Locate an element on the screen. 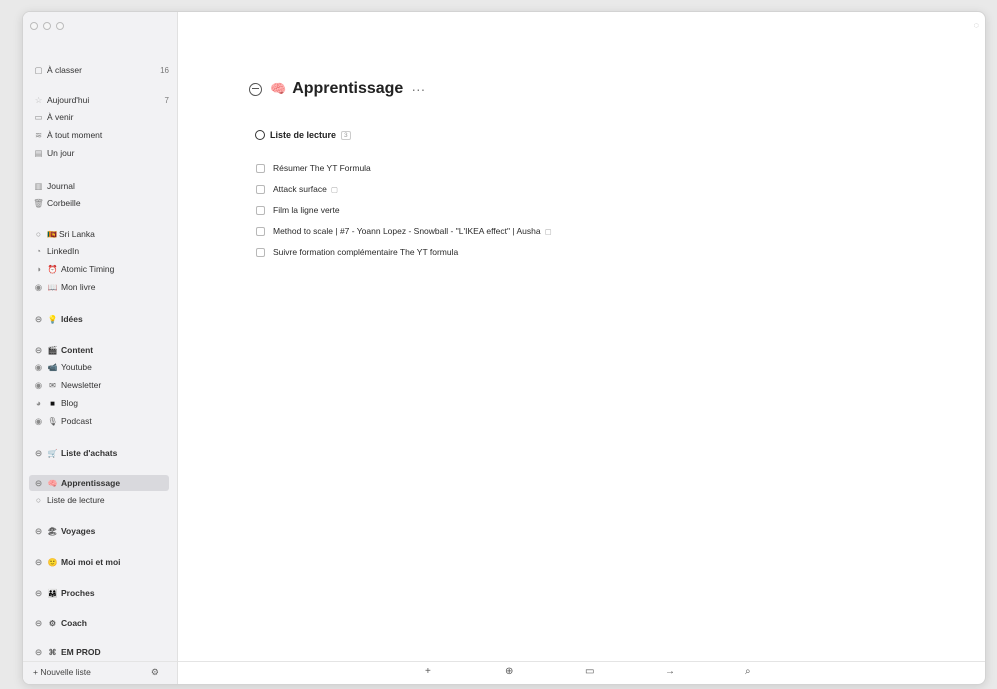  sidebar-item-label: Newsletter is located at coordinates (81, 385).